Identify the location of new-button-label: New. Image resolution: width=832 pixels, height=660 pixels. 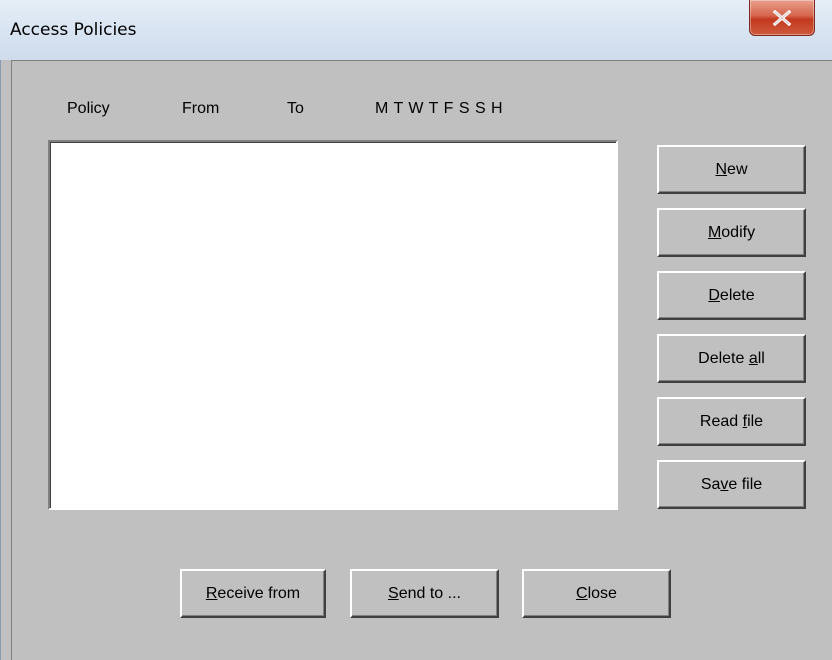
(731, 169).